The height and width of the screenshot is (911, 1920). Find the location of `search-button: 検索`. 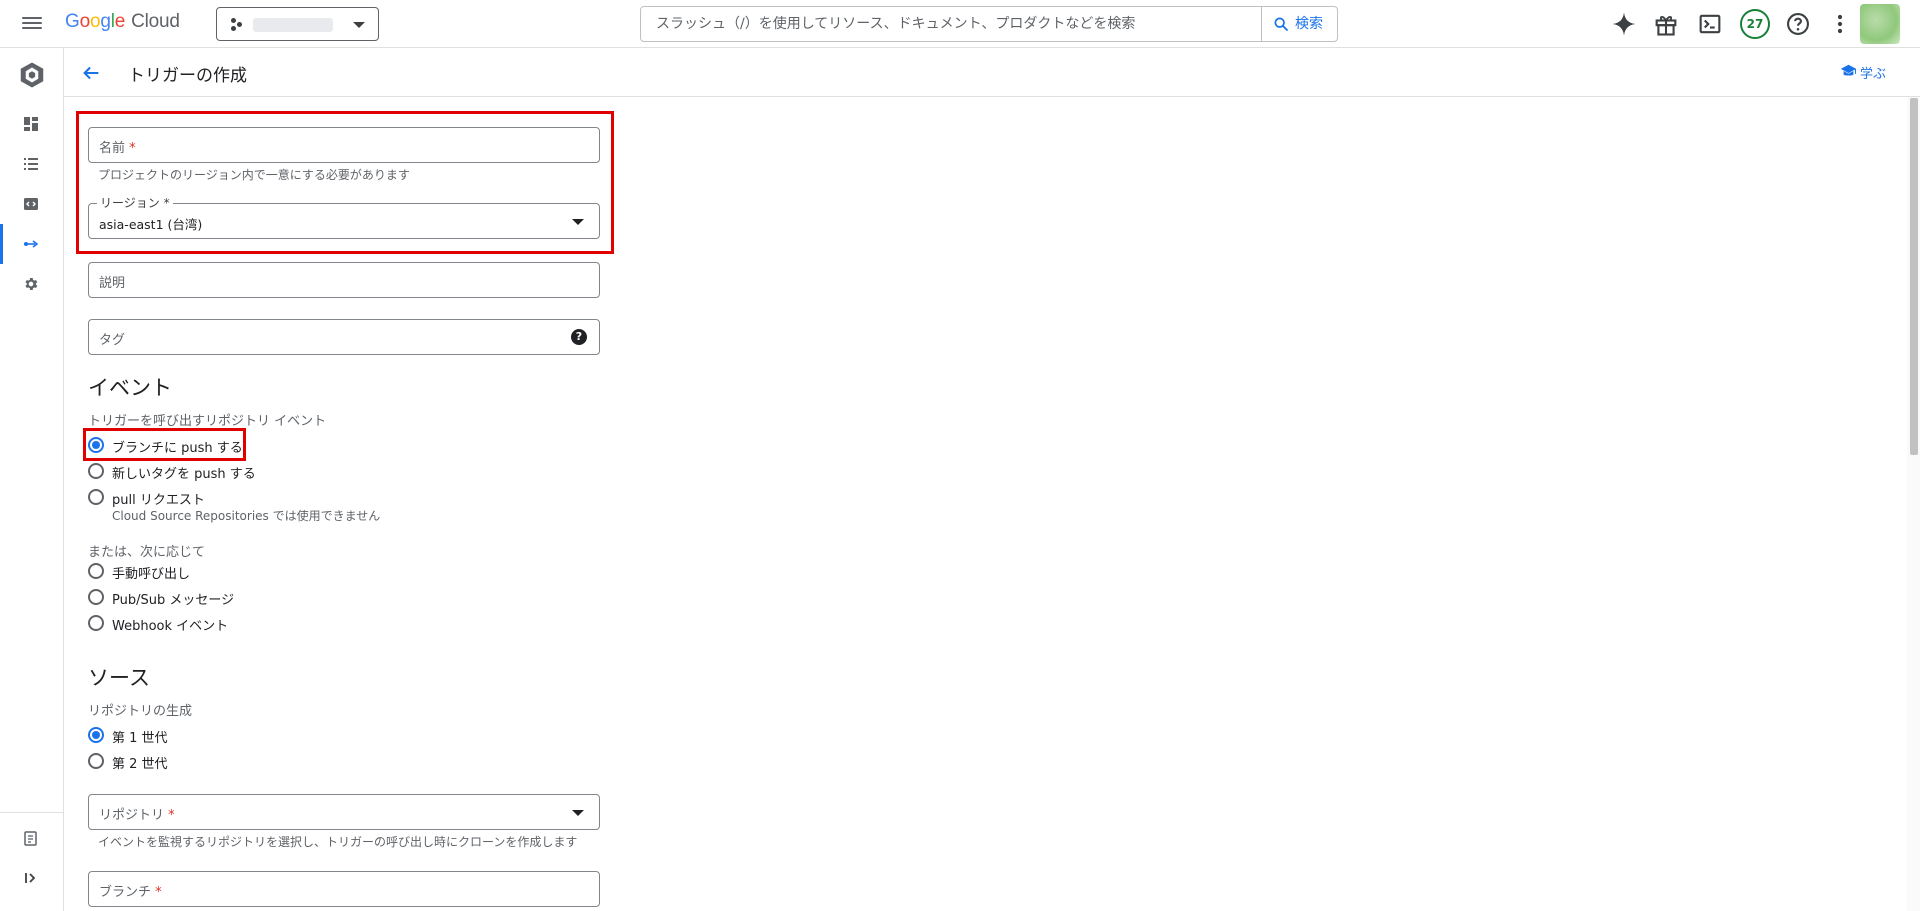

search-button: 検索 is located at coordinates (1299, 24).